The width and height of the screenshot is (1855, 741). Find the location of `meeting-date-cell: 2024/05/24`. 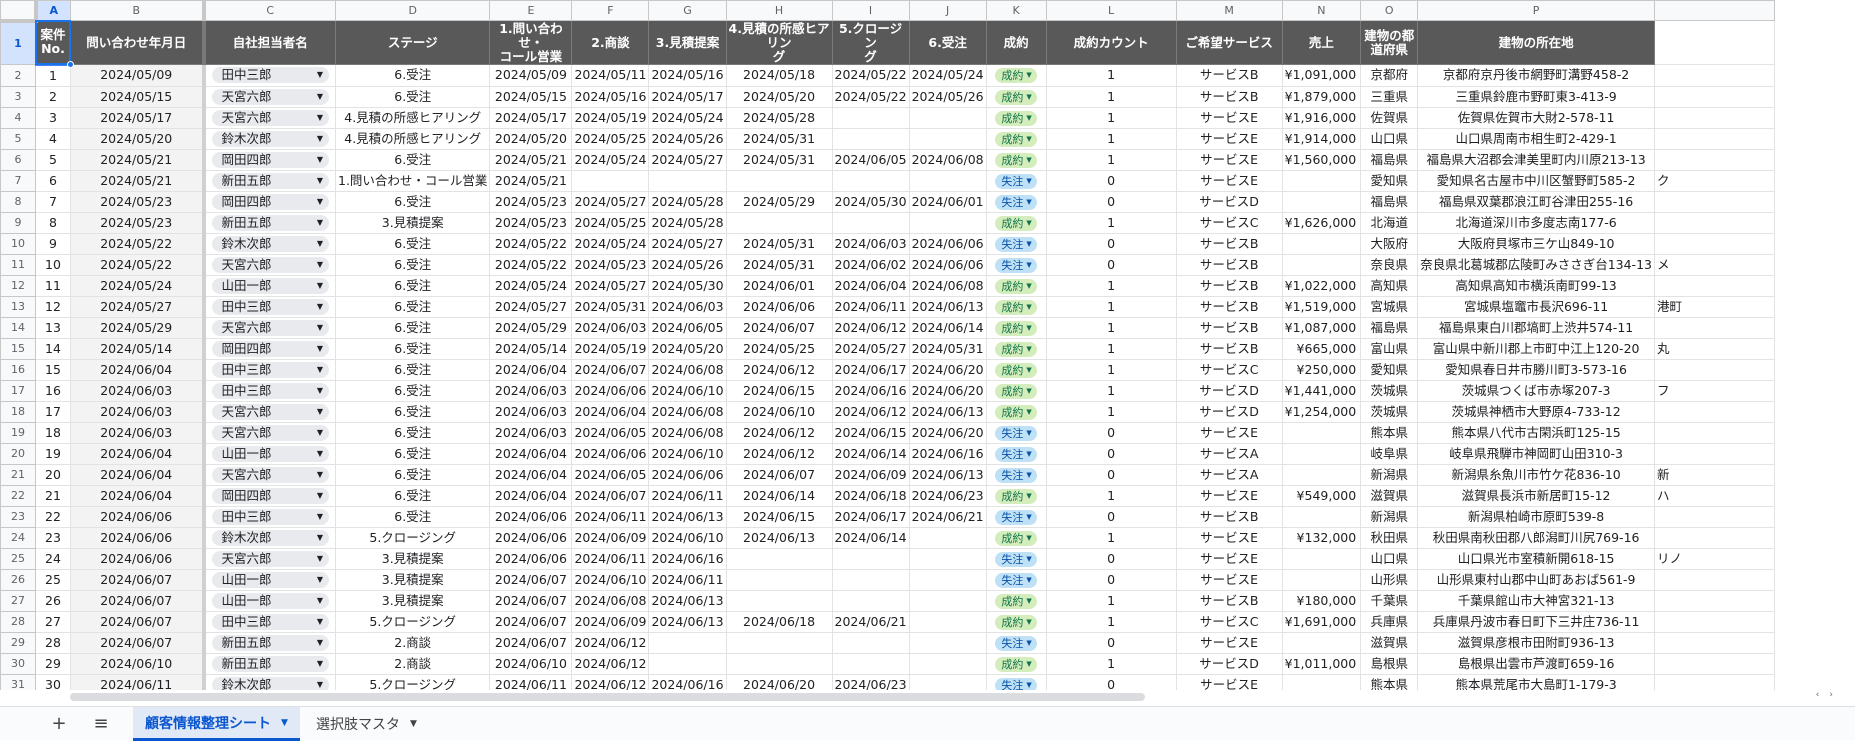

meeting-date-cell: 2024/05/24 is located at coordinates (610, 243).